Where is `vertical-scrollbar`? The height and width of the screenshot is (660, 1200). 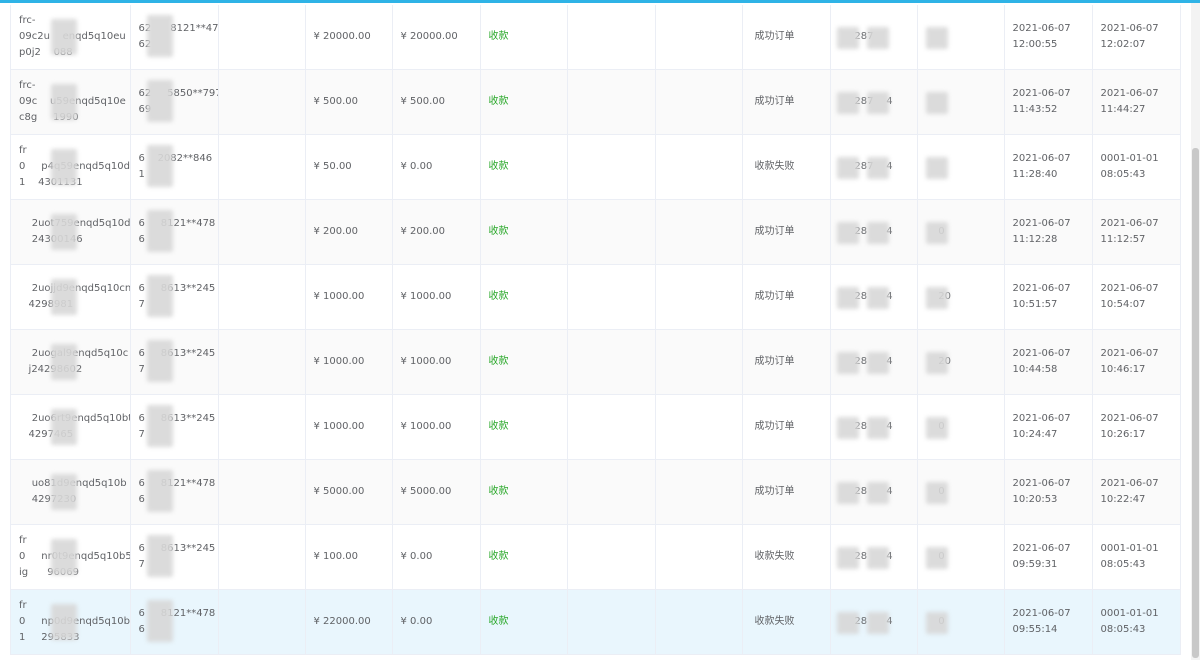 vertical-scrollbar is located at coordinates (1195, 331).